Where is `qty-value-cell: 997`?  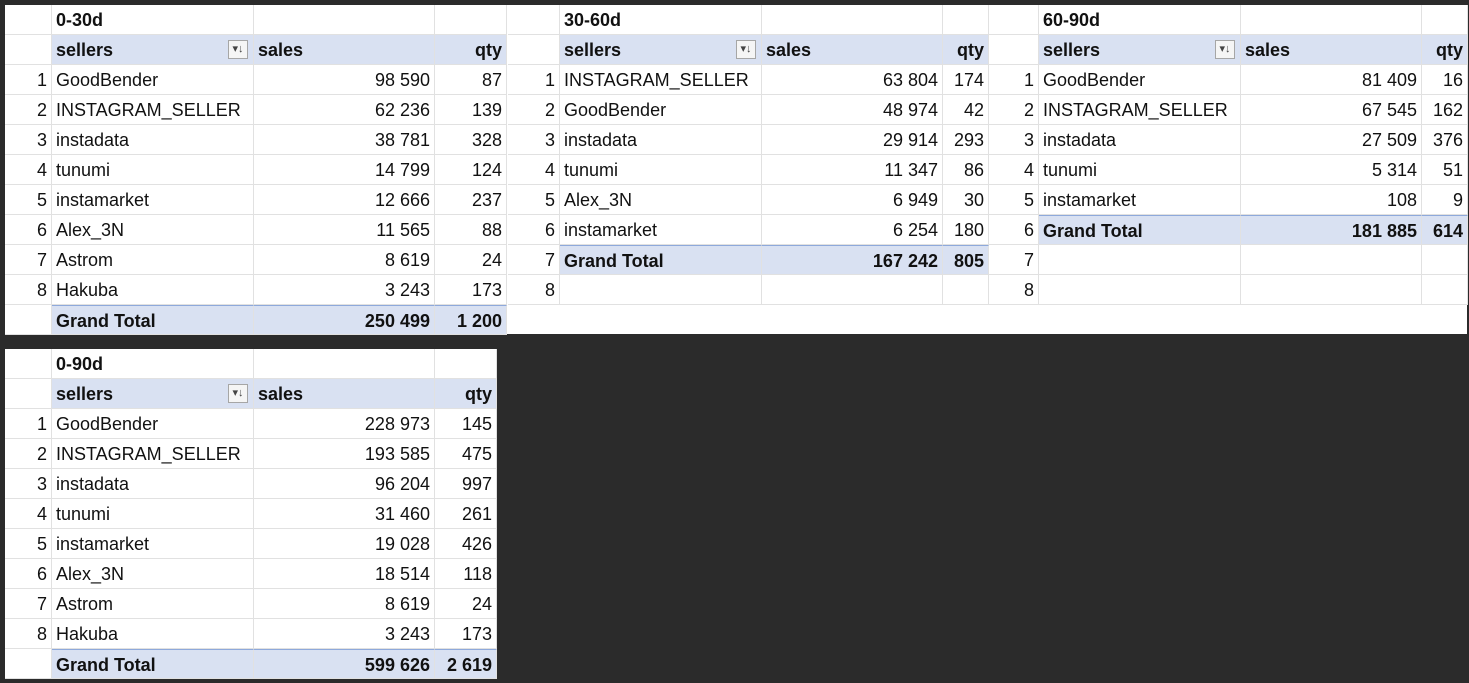 qty-value-cell: 997 is located at coordinates (466, 484).